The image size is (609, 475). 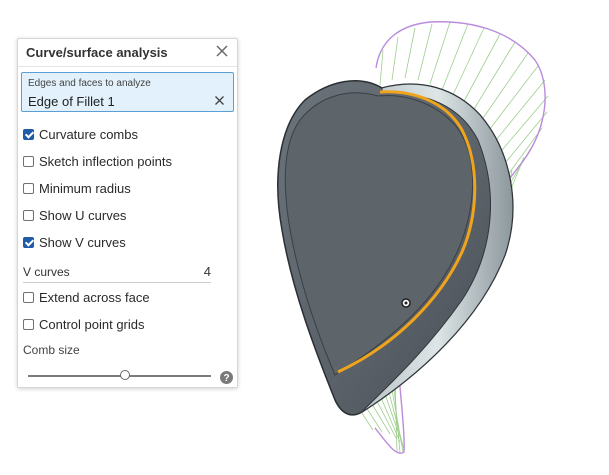 I want to click on curvature-combs-option: Curvature combs, so click(x=128, y=134).